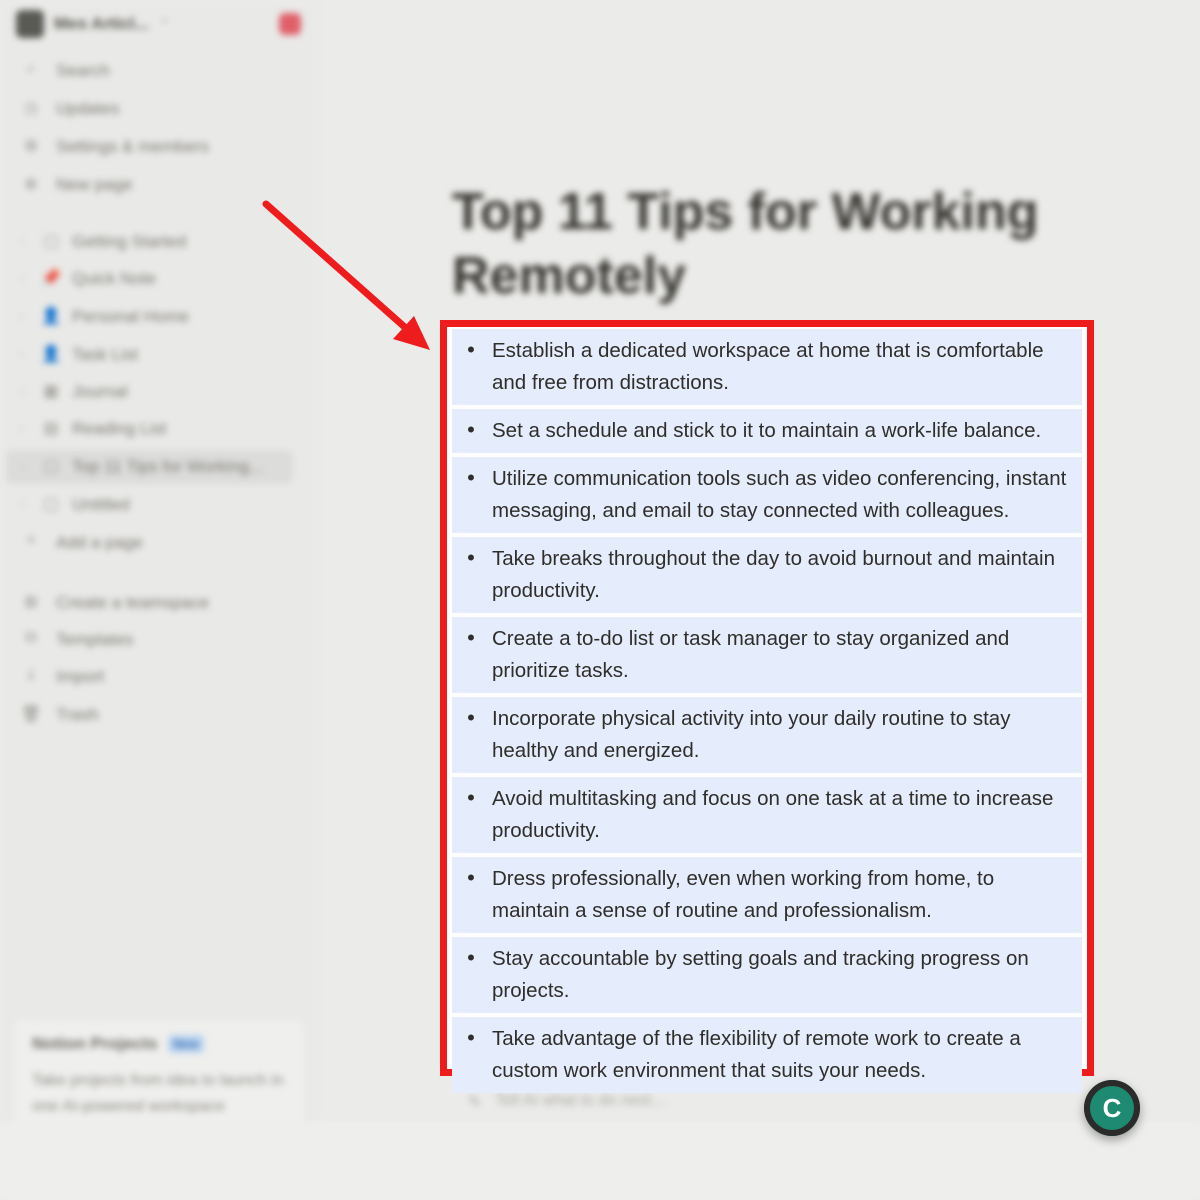 The width and height of the screenshot is (1200, 1200). What do you see at coordinates (93, 429) in the screenshot?
I see `sidebar-page-reading-list: › ▤ Reading List` at bounding box center [93, 429].